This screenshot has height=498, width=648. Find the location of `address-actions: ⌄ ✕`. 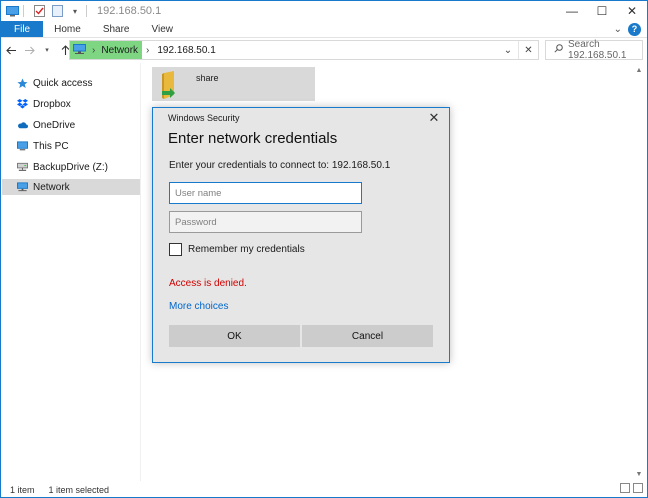

address-actions: ⌄ ✕ is located at coordinates (518, 50).